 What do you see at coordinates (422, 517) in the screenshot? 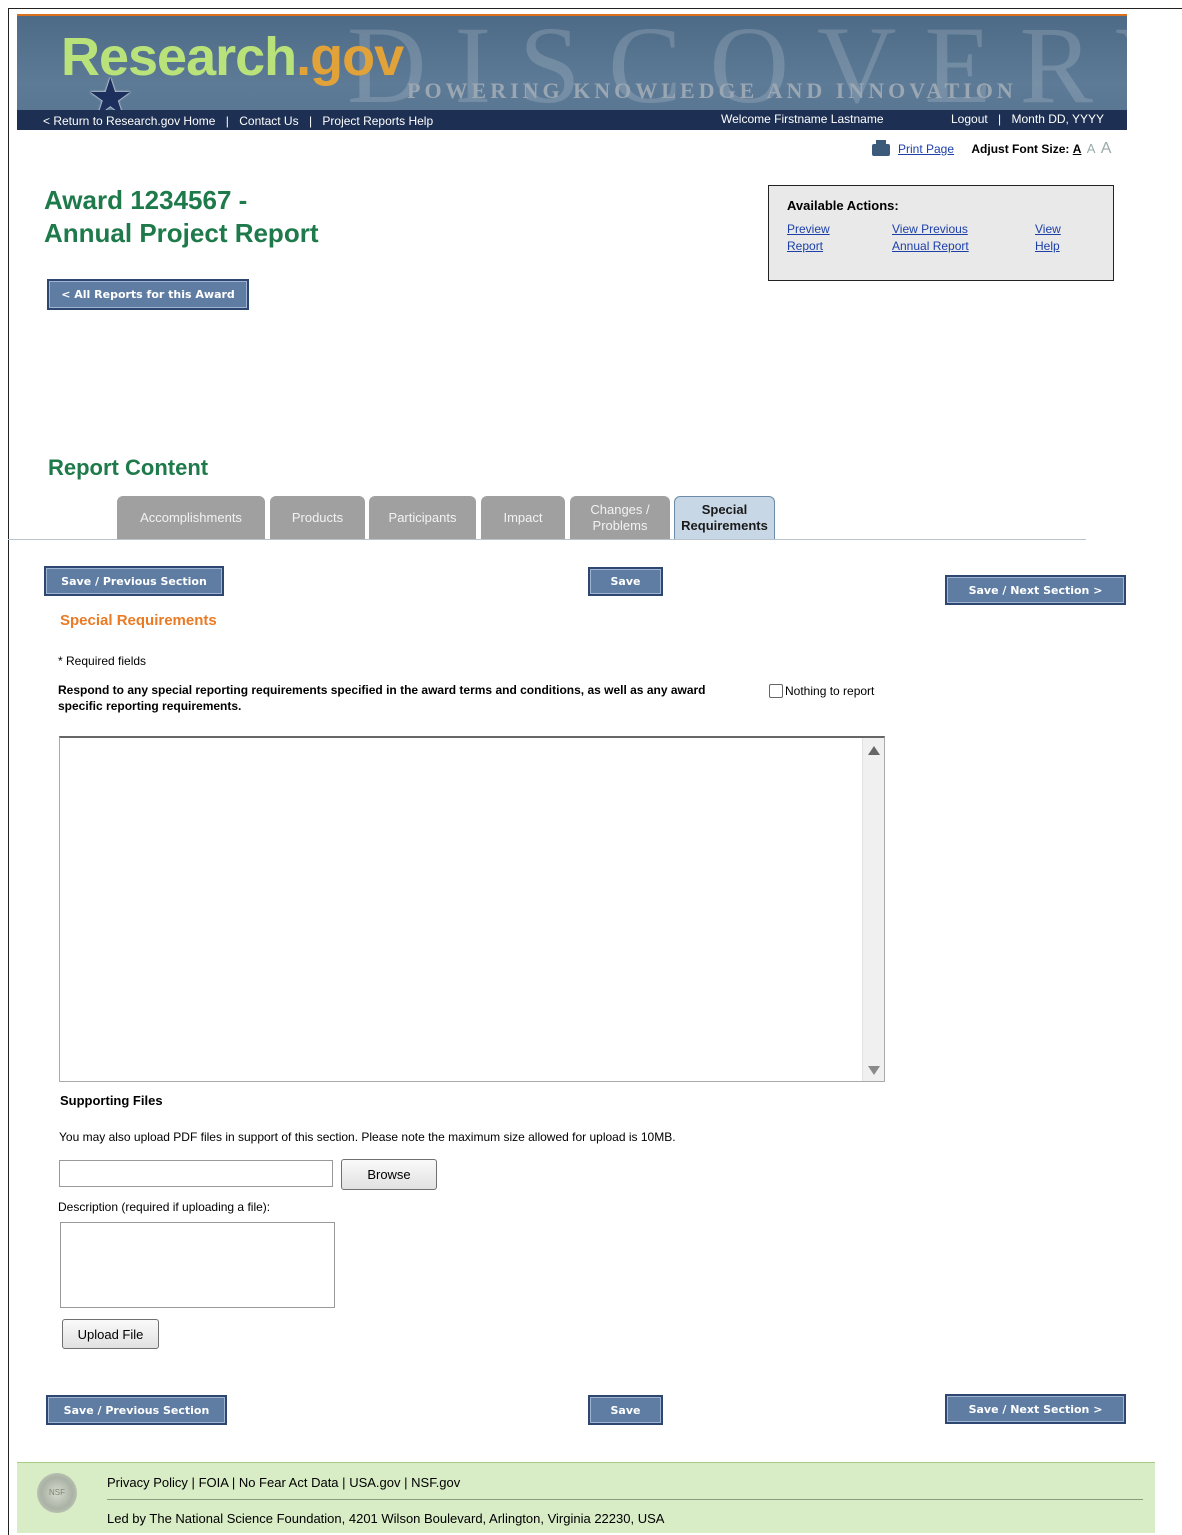
I see `tab-participants: Participants` at bounding box center [422, 517].